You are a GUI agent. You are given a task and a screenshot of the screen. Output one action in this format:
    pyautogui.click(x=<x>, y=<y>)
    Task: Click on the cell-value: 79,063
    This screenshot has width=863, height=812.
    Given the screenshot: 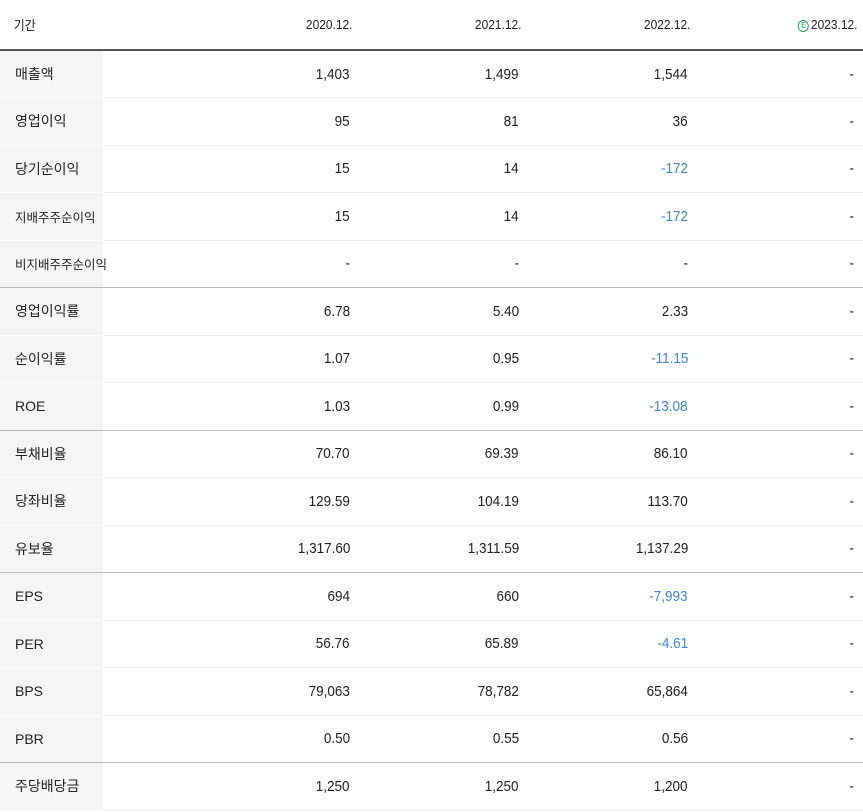 What is the action you would take?
    pyautogui.click(x=230, y=691)
    